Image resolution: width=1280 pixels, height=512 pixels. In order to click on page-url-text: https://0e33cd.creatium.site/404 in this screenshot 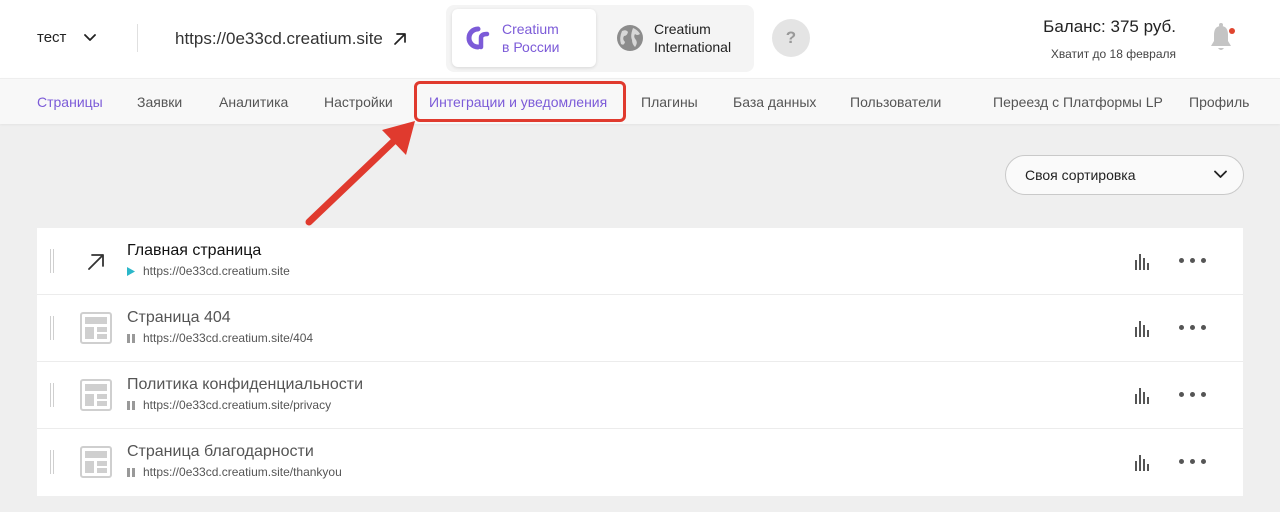, I will do `click(228, 338)`.